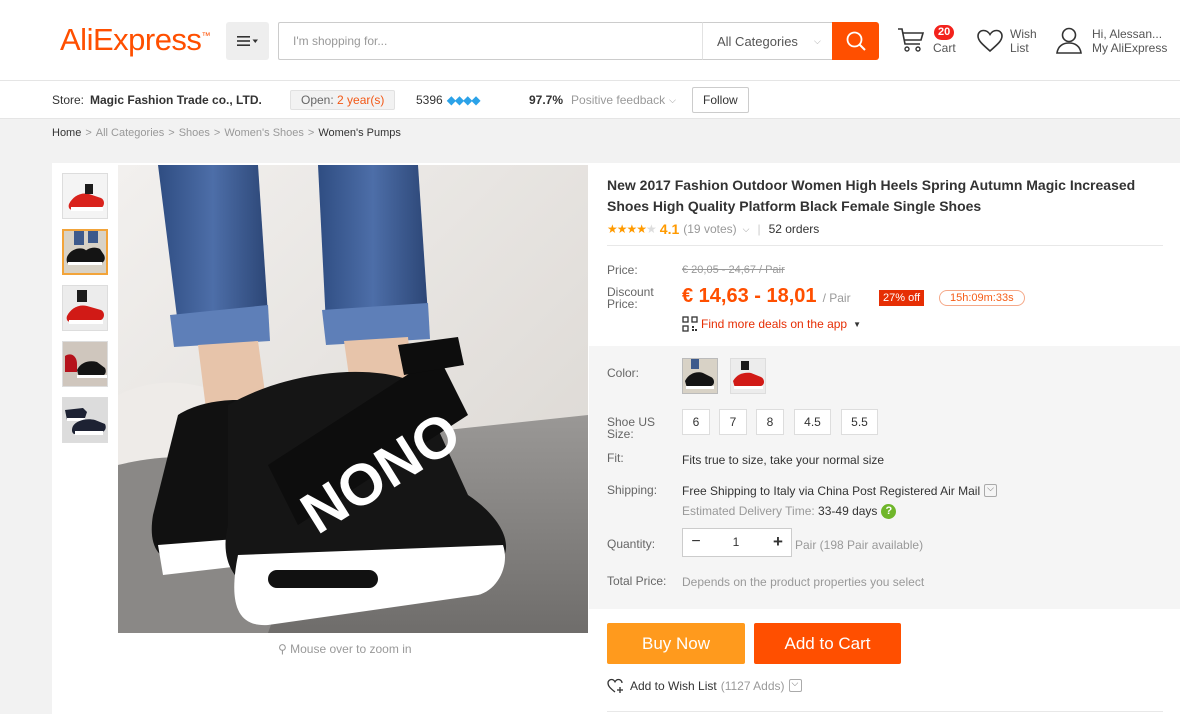 Image resolution: width=1180 pixels, height=714 pixels. What do you see at coordinates (618, 100) in the screenshot?
I see `feedback-label: Positive feedback` at bounding box center [618, 100].